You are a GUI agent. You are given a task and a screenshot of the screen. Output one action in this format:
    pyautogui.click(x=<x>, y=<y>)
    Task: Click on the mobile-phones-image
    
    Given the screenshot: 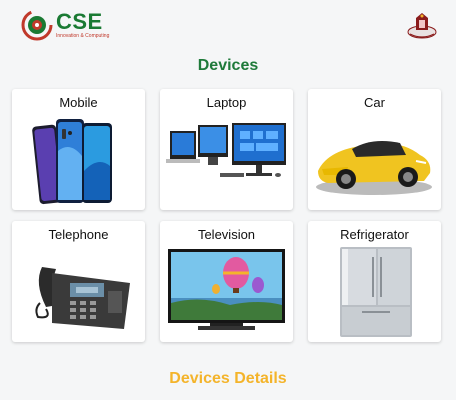 What is the action you would take?
    pyautogui.click(x=72, y=162)
    